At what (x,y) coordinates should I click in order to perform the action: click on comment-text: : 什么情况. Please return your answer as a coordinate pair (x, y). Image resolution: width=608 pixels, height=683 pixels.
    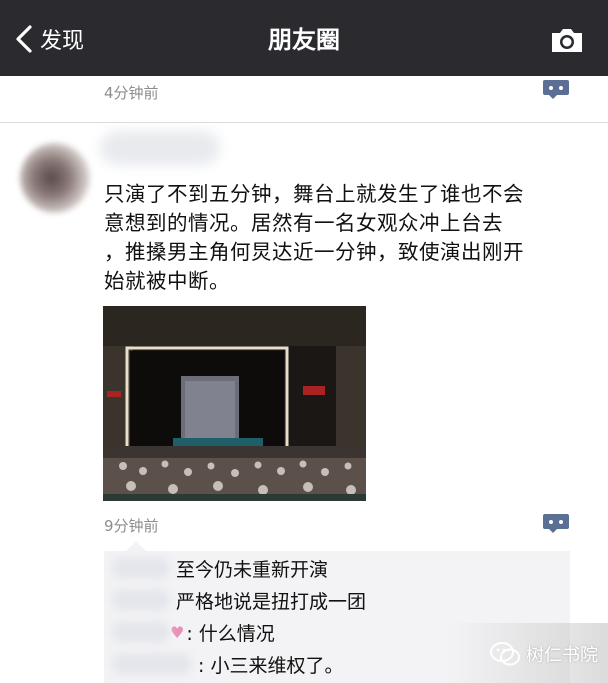
    Looking at the image, I should click on (230, 633).